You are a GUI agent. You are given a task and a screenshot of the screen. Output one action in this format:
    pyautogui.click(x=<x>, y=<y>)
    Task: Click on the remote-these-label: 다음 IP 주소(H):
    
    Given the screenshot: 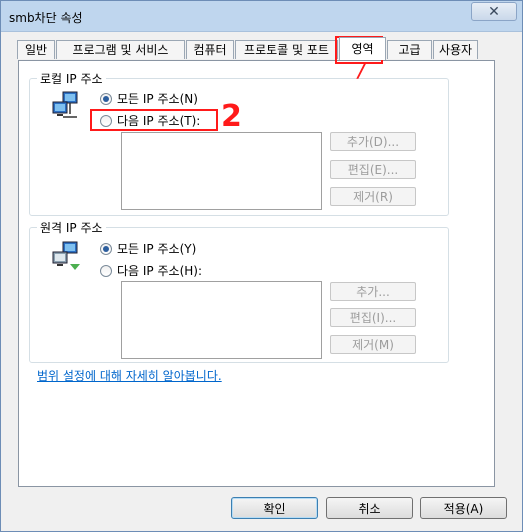 What is the action you would take?
    pyautogui.click(x=159, y=271)
    